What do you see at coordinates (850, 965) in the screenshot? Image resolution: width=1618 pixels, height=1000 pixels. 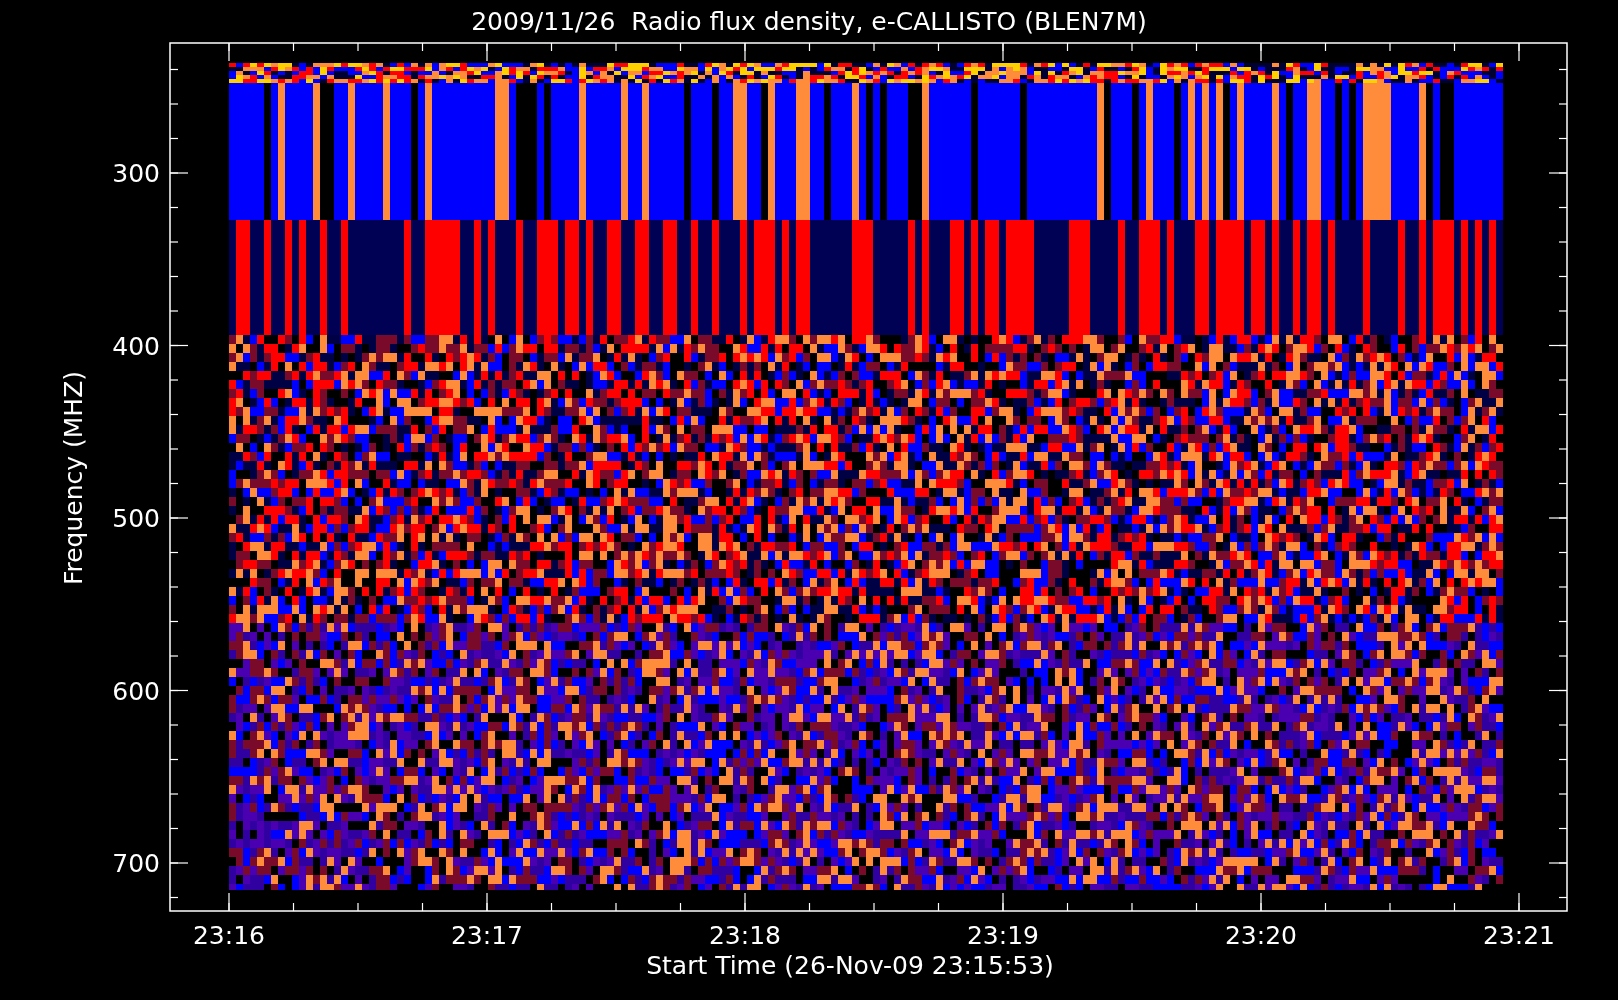 I see `x-axis-label: Start Time (26-Nov-09 23:15:53)` at bounding box center [850, 965].